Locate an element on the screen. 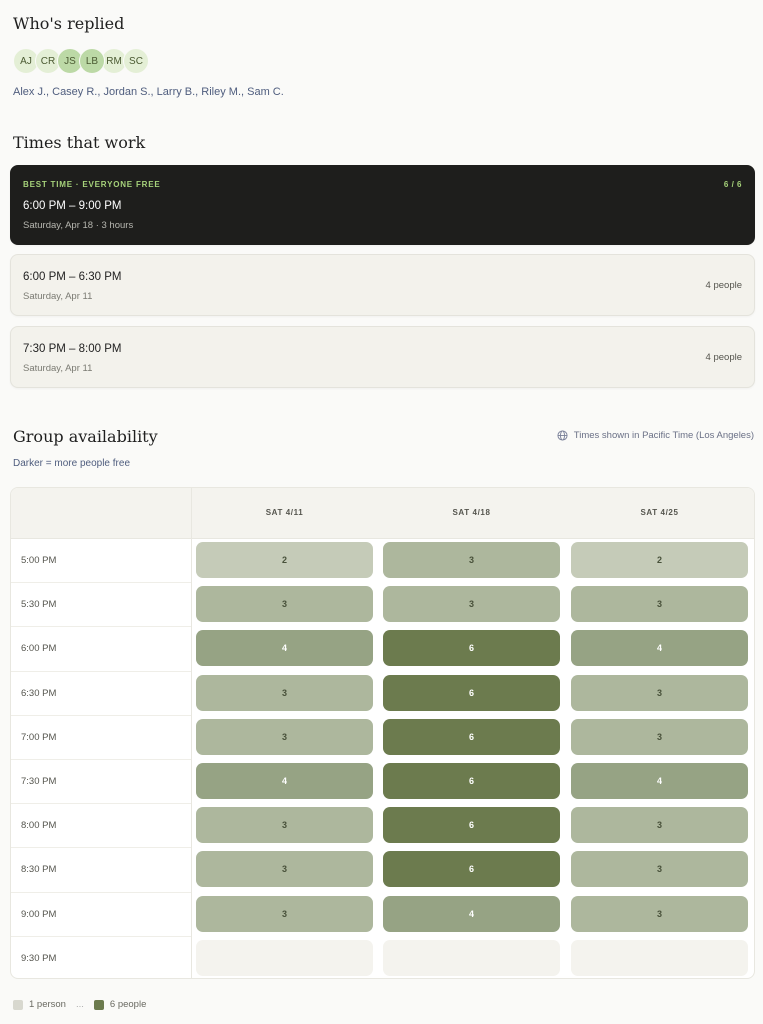 This screenshot has height=1024, width=763. legend: 1 person ... 6 people is located at coordinates (79, 1004).